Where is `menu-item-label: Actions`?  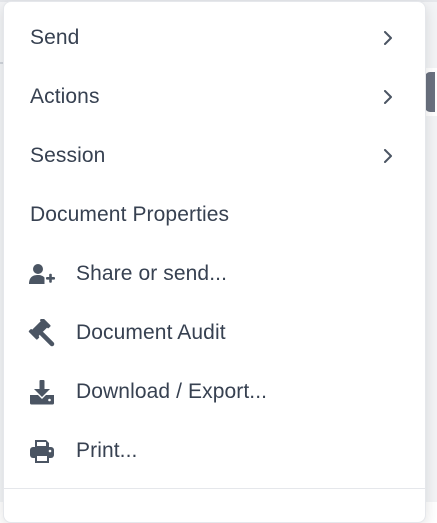 menu-item-label: Actions is located at coordinates (65, 96).